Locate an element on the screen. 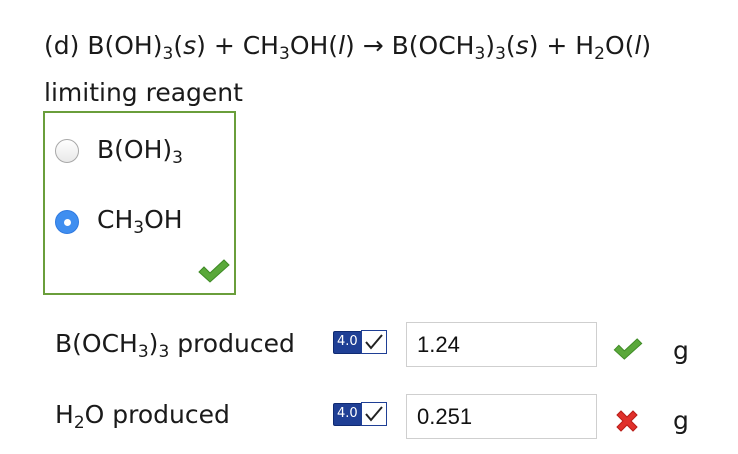  row-label-h2o-produced: H2O produced is located at coordinates (142, 416).